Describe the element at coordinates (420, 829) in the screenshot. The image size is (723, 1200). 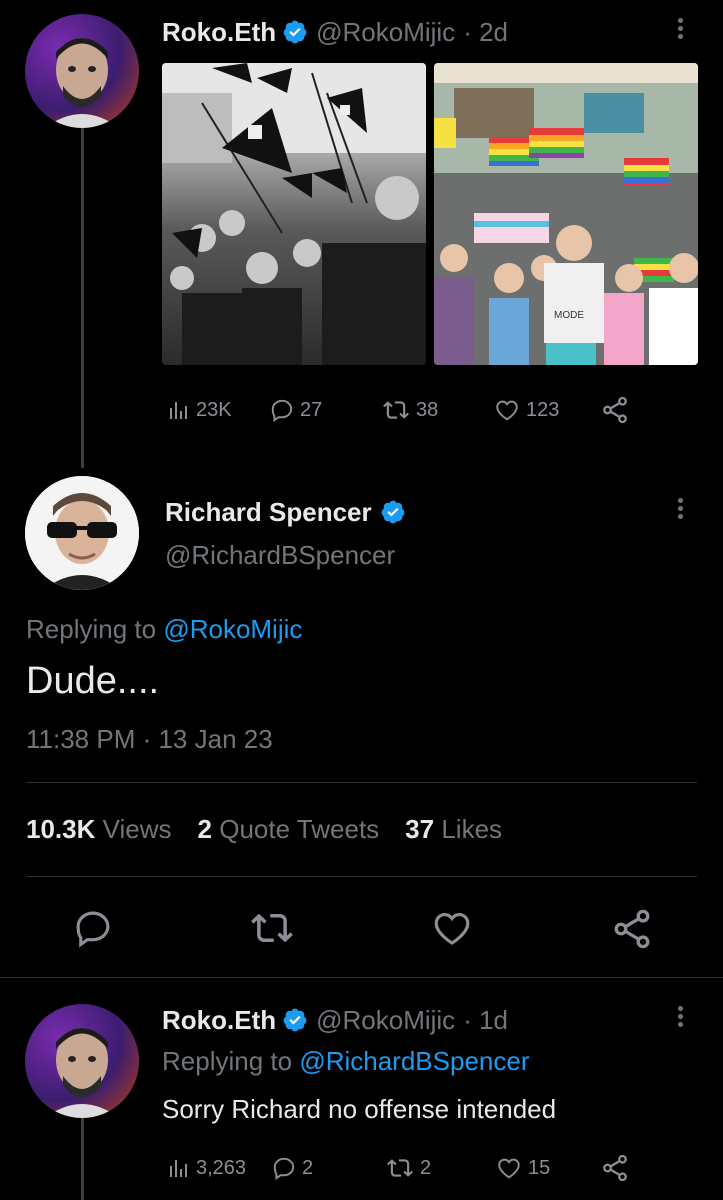
I see `tweet2-likes-count: 37` at that location.